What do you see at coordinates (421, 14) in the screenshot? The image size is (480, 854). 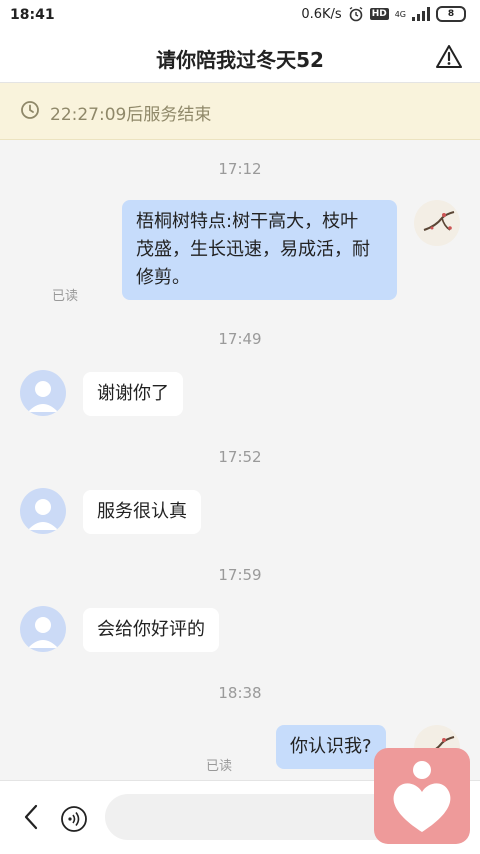 I see `signal-icon` at bounding box center [421, 14].